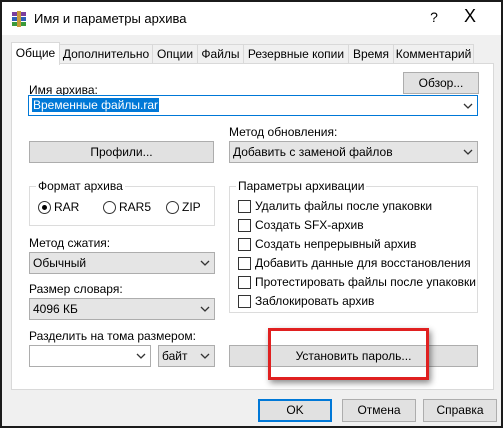 This screenshot has height=428, width=503. I want to click on format-rar-label: RAR, so click(67, 207).